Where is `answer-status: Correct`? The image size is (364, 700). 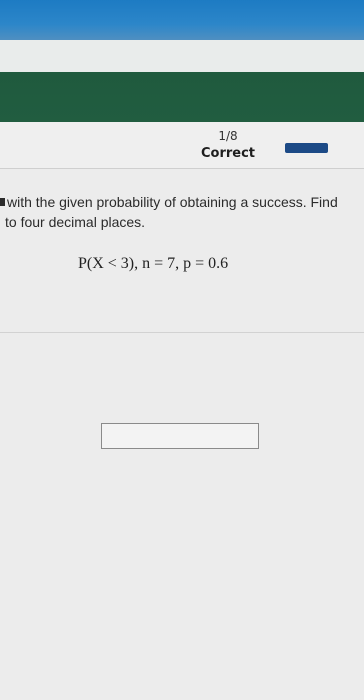
answer-status: Correct is located at coordinates (228, 153).